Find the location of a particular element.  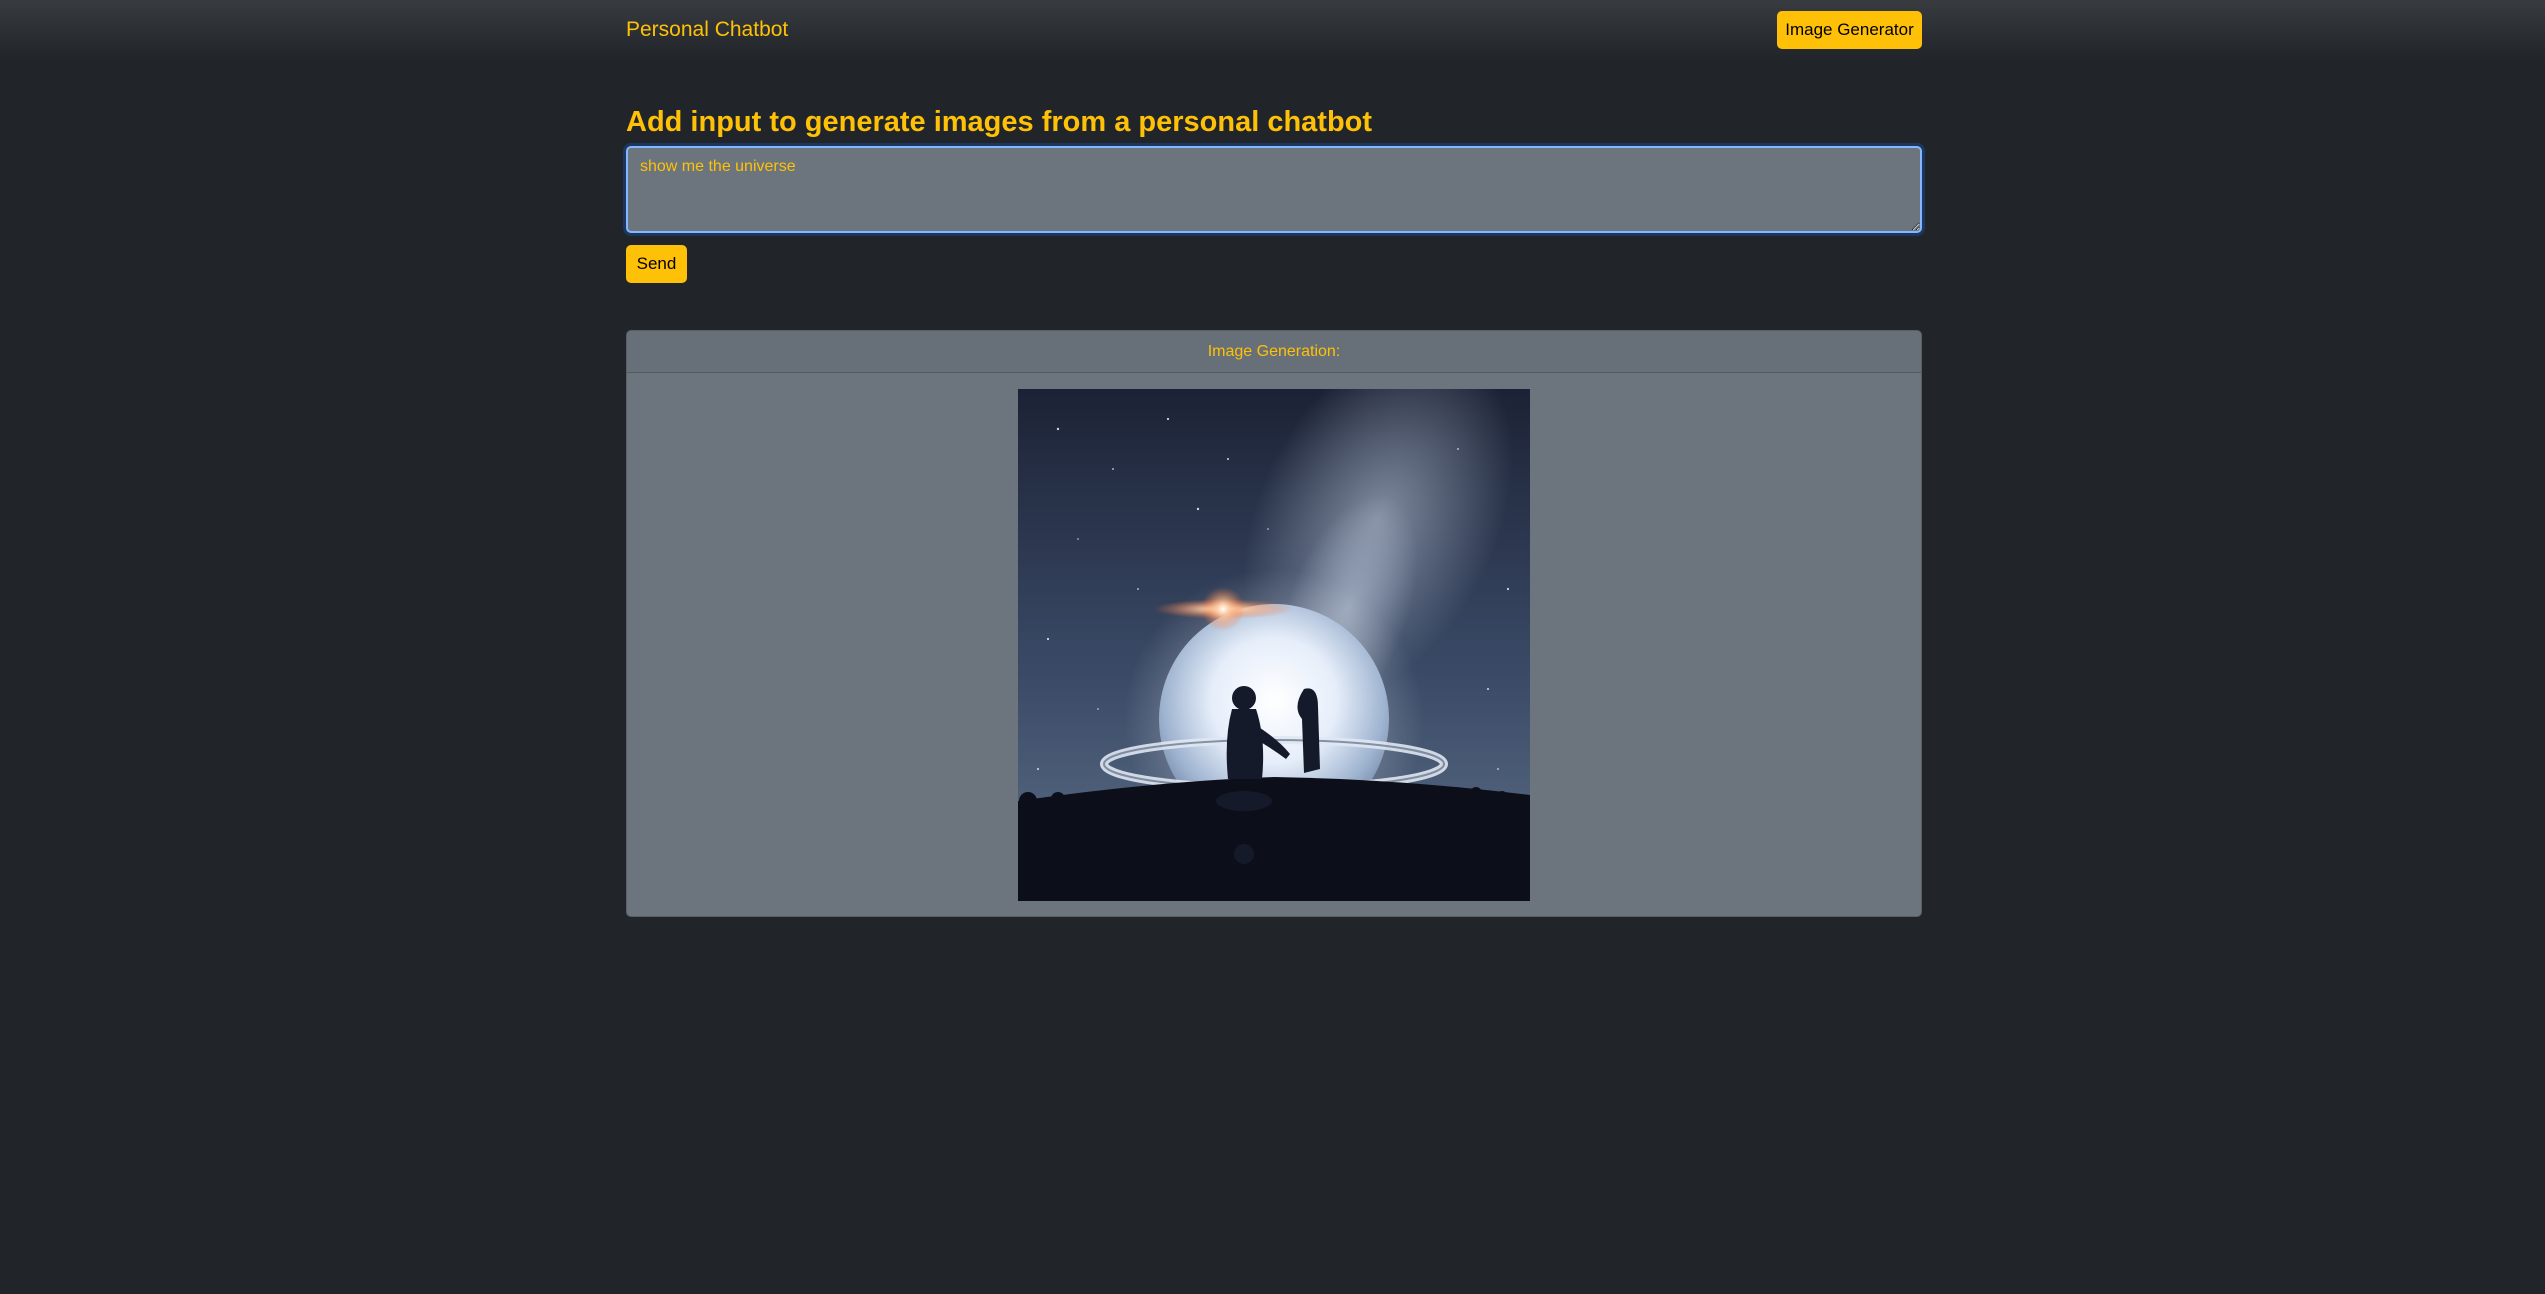

image-generator-button: Image Generator is located at coordinates (1849, 30).